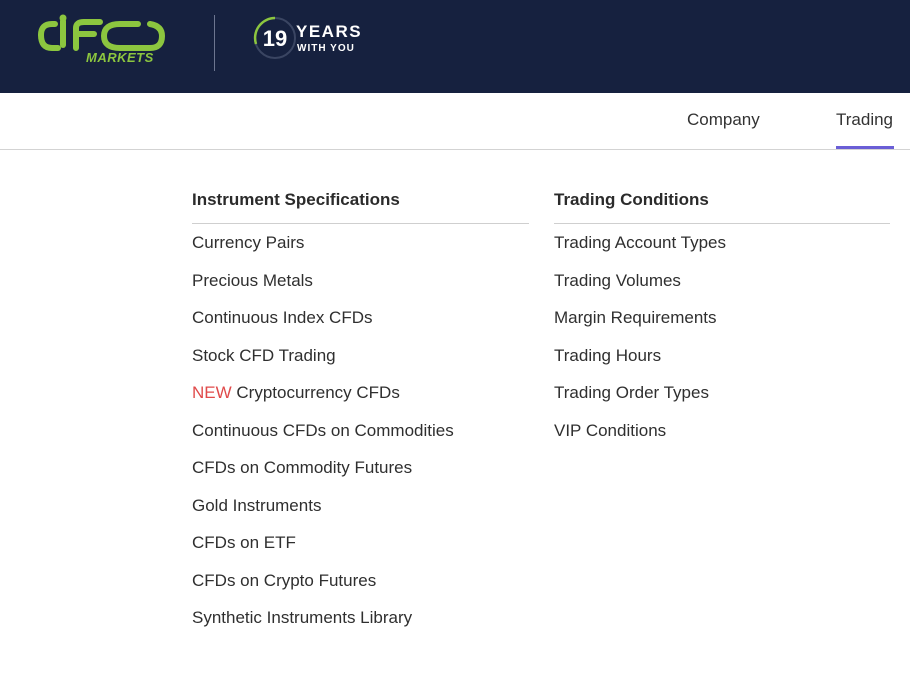  Describe the element at coordinates (455, 121) in the screenshot. I see `main-nav: Company Trading` at that location.